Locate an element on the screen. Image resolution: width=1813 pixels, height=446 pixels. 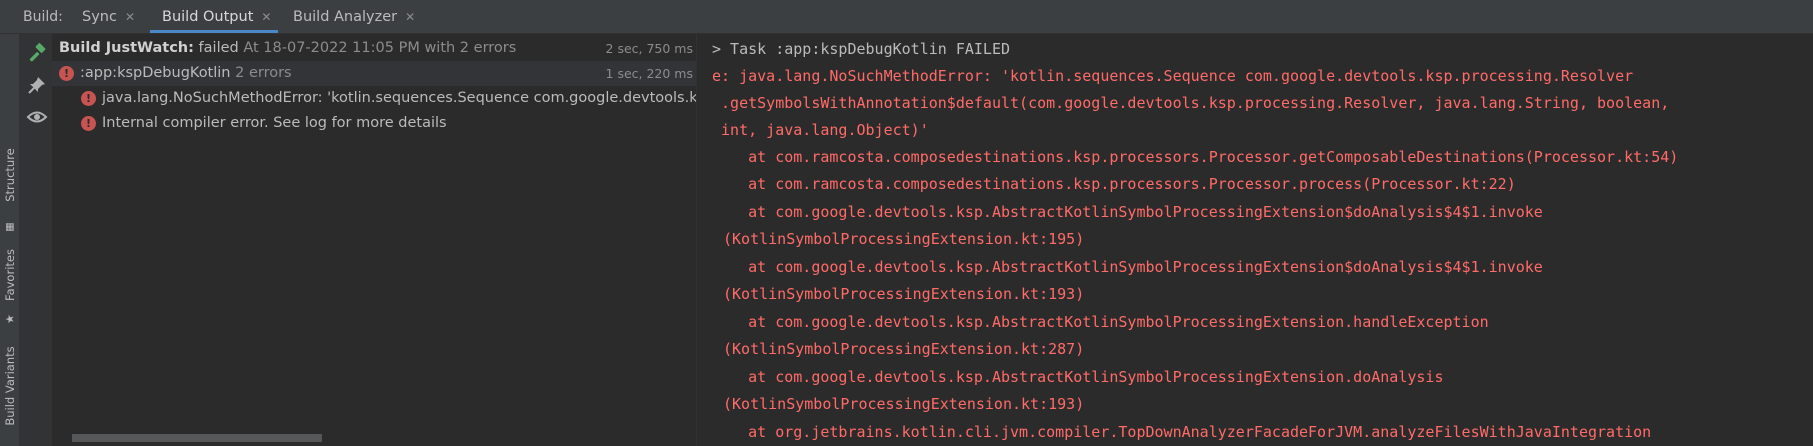
favorites-tab-label: Favorites is located at coordinates (10, 275).